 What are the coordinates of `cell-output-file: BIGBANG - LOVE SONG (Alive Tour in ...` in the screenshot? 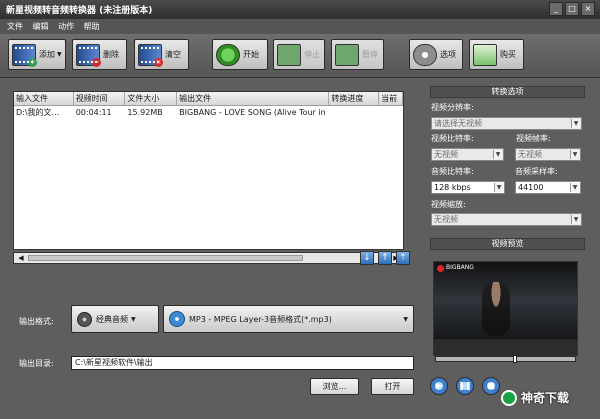 It's located at (254, 112).